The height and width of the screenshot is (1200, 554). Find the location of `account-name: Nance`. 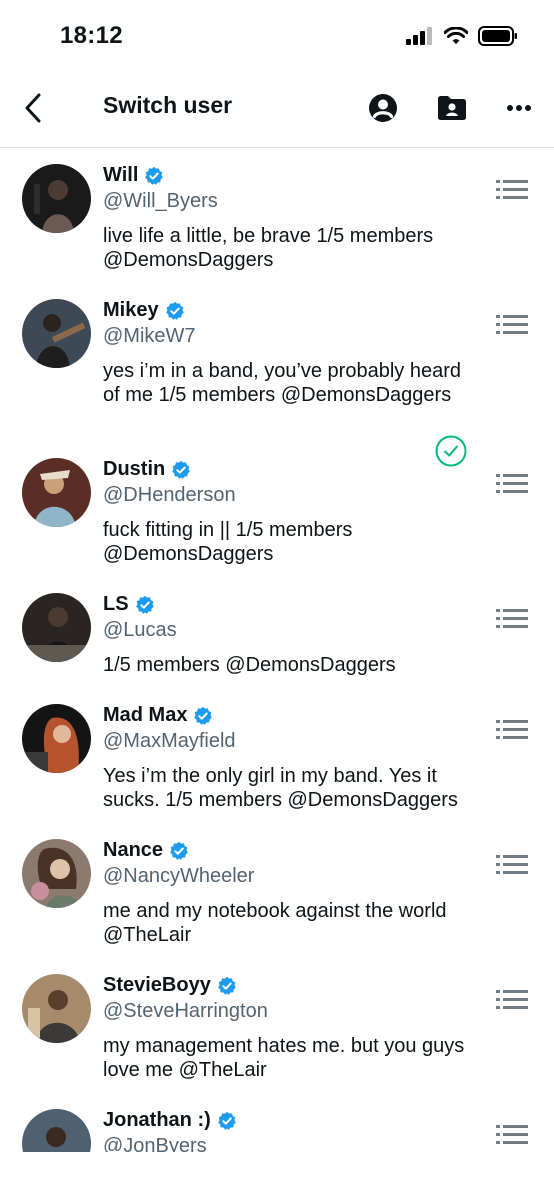

account-name: Nance is located at coordinates (133, 850).